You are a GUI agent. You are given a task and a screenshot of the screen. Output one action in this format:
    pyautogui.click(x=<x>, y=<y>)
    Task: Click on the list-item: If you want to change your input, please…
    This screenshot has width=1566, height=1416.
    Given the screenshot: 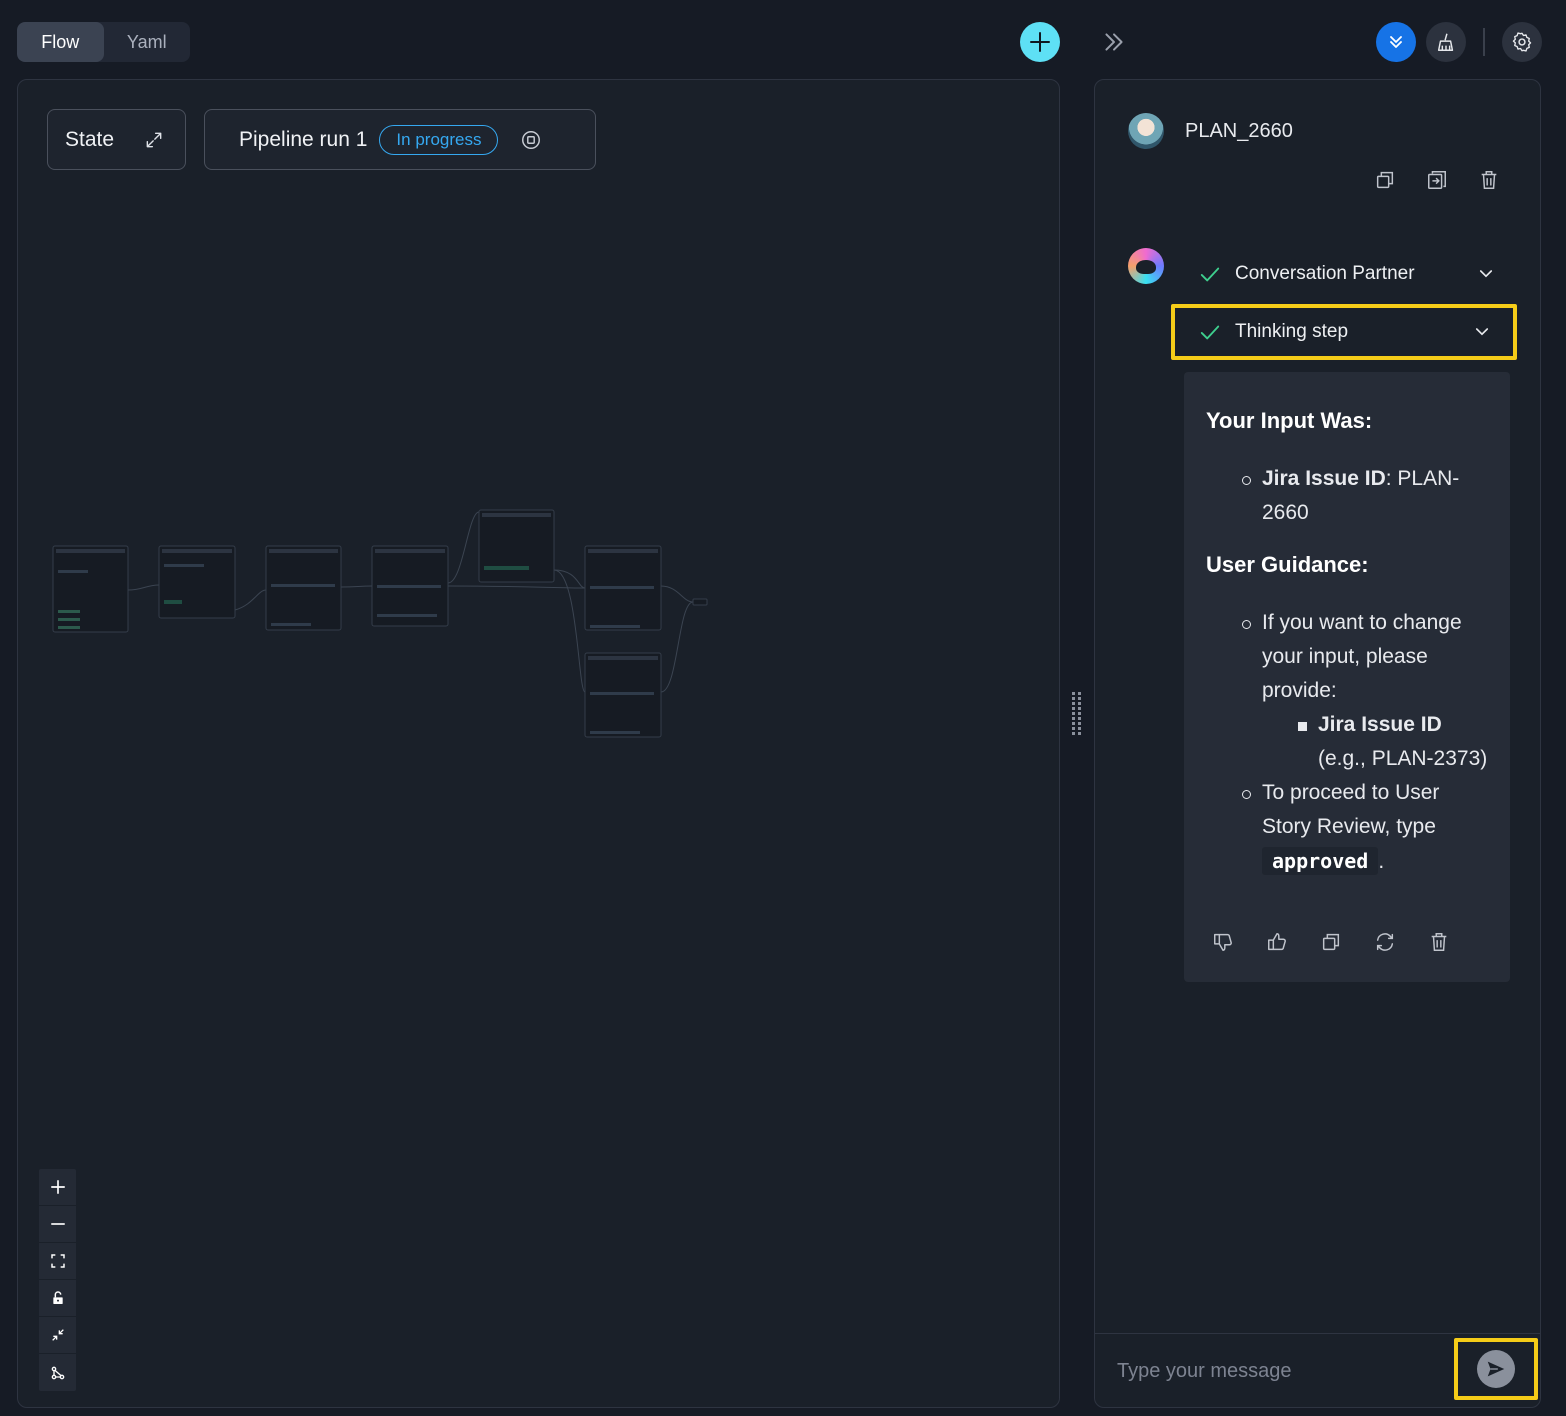 What is the action you would take?
    pyautogui.click(x=1365, y=691)
    